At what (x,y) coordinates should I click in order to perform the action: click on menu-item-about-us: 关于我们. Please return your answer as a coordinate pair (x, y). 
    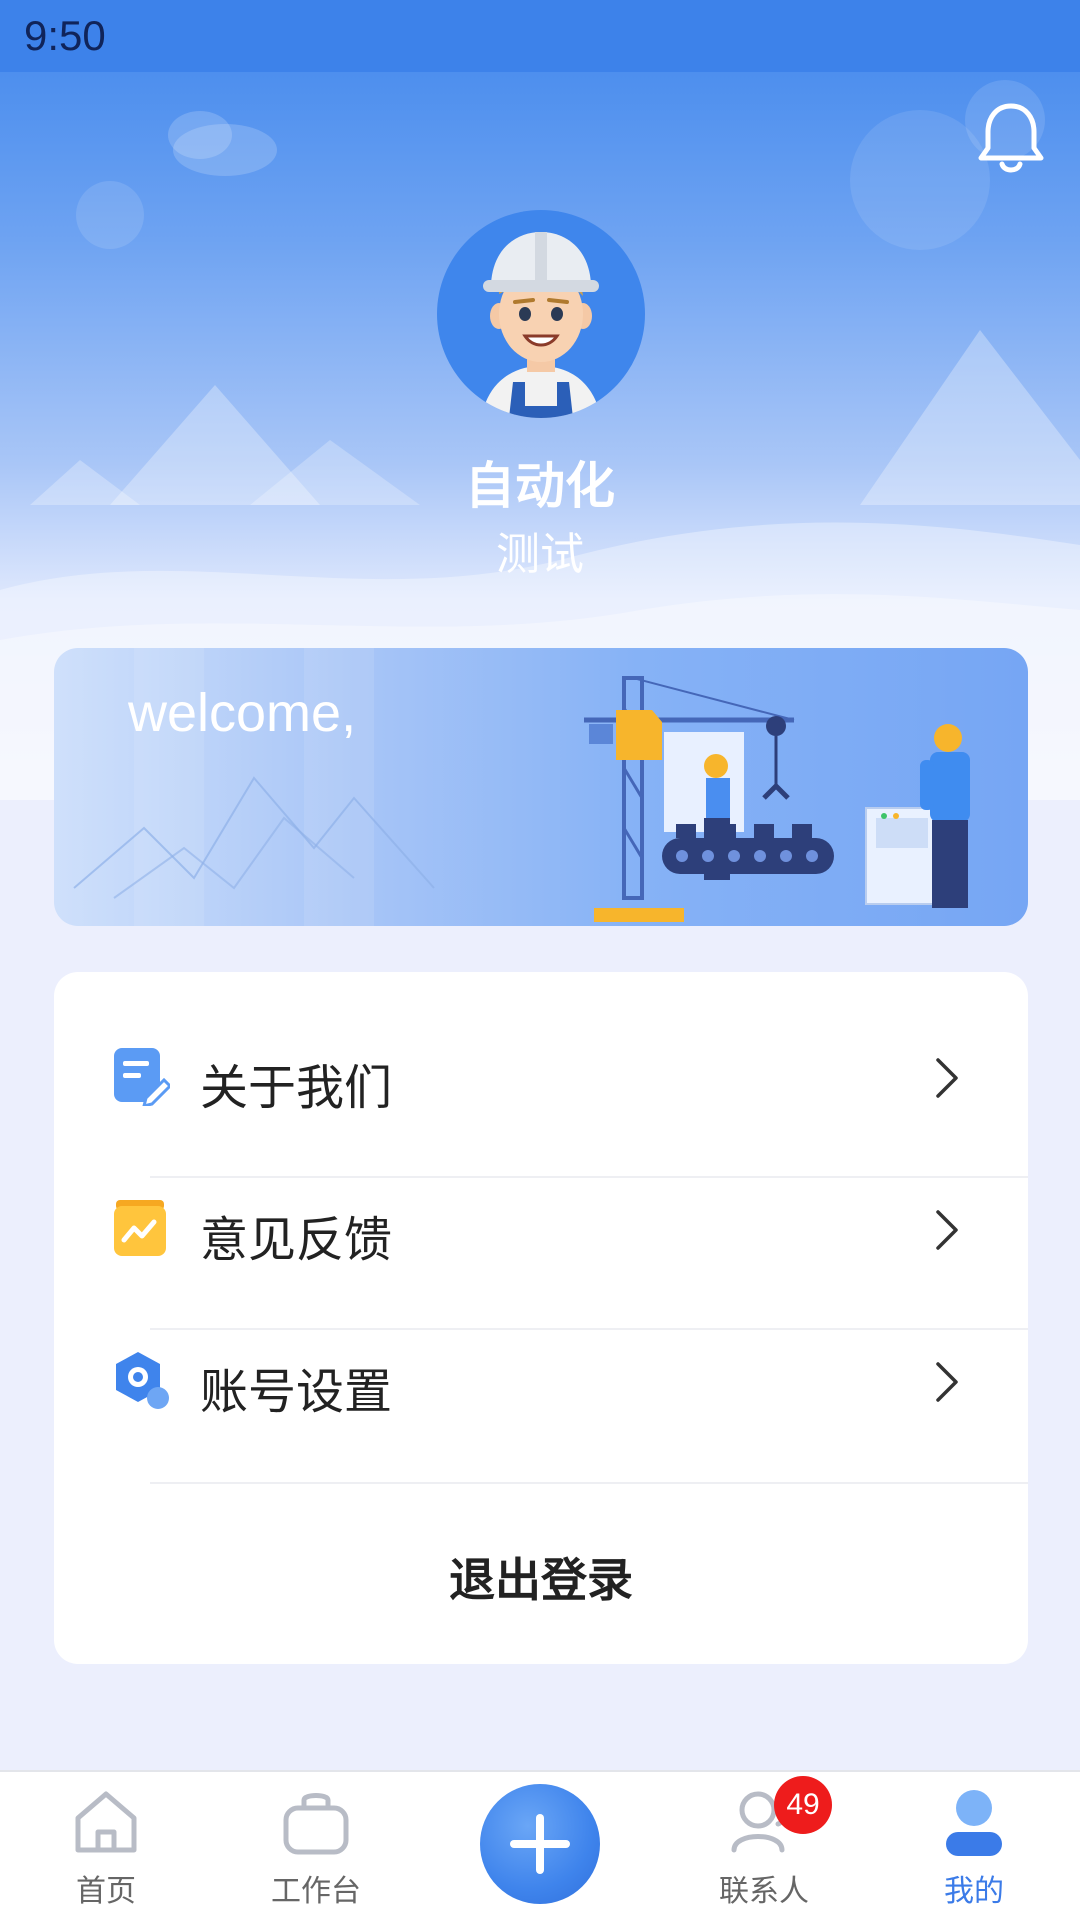
    Looking at the image, I should click on (541, 1076).